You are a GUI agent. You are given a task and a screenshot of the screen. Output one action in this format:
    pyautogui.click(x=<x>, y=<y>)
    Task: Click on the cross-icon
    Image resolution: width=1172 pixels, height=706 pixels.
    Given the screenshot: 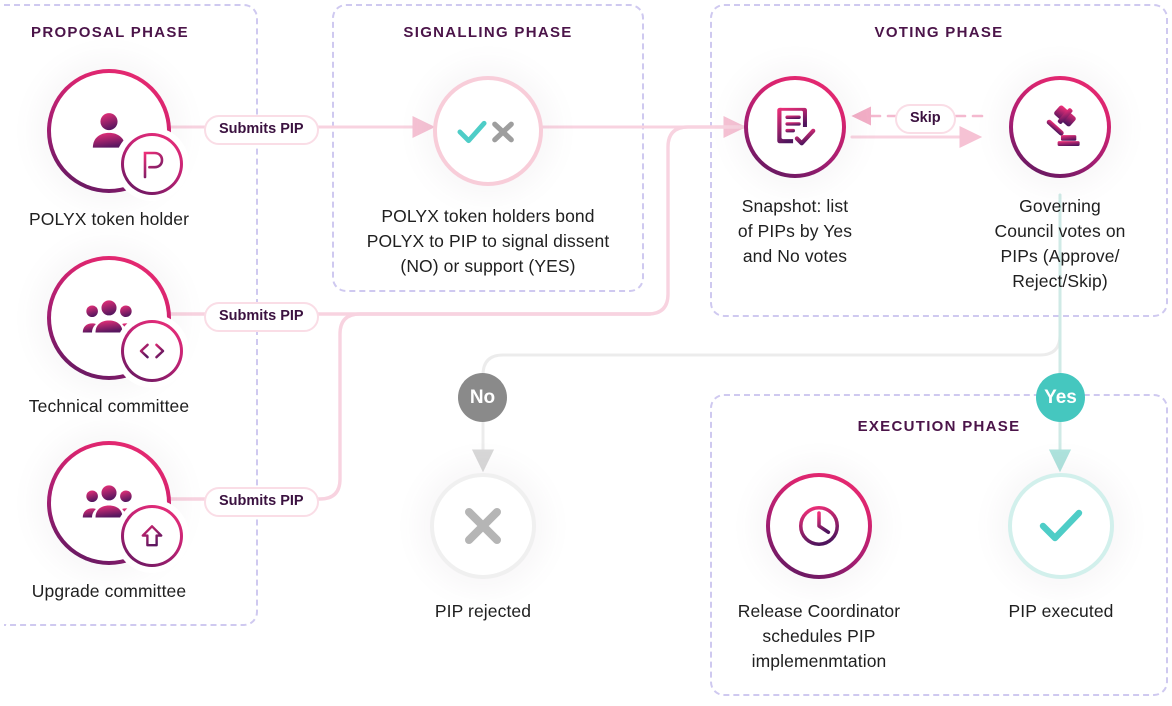 What is the action you would take?
    pyautogui.click(x=483, y=526)
    